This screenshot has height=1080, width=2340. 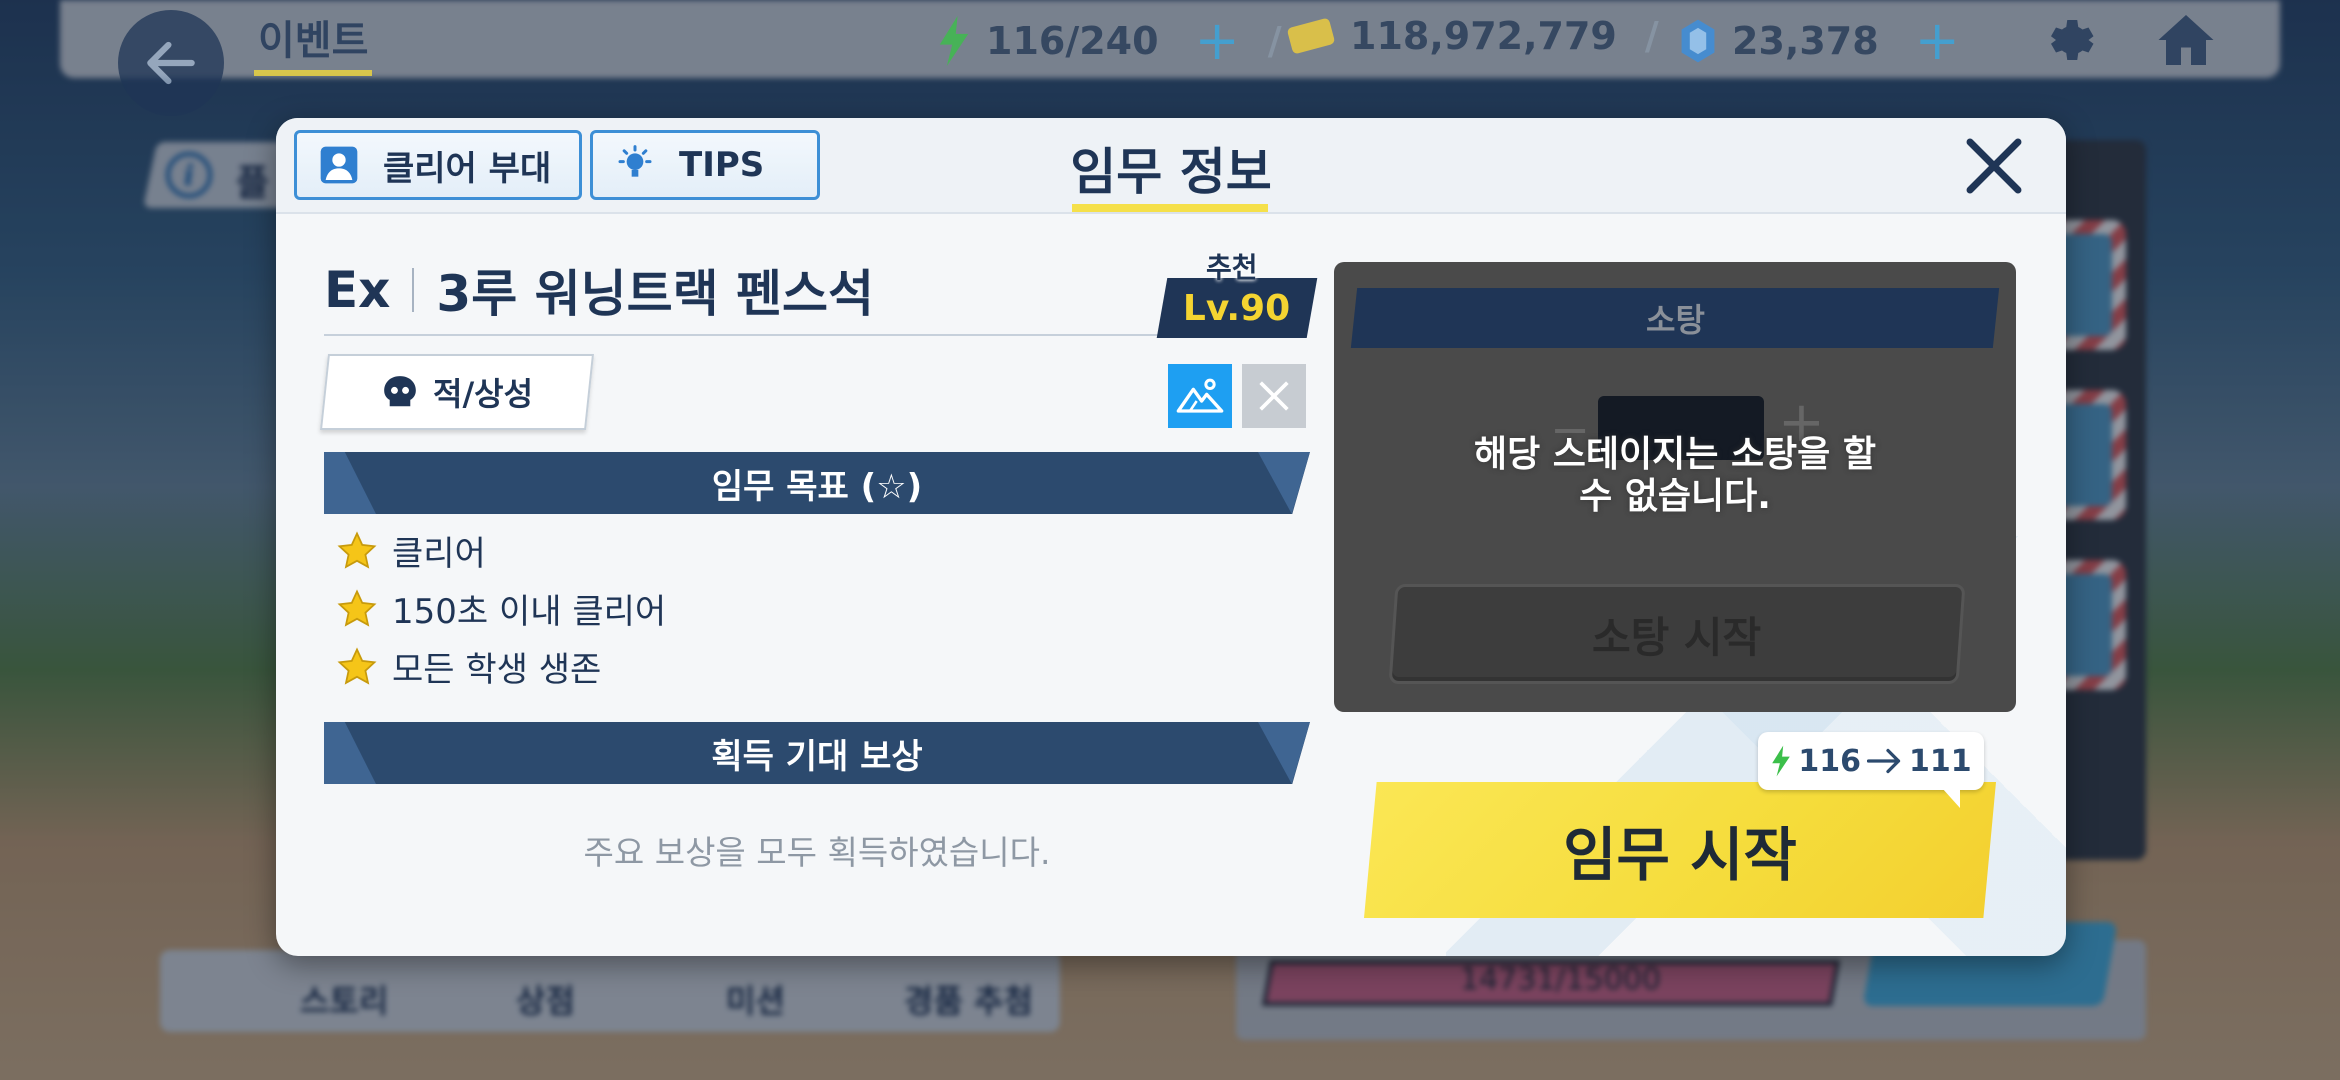 I want to click on stamina-cost-bubble: 116 111, so click(x=1871, y=770).